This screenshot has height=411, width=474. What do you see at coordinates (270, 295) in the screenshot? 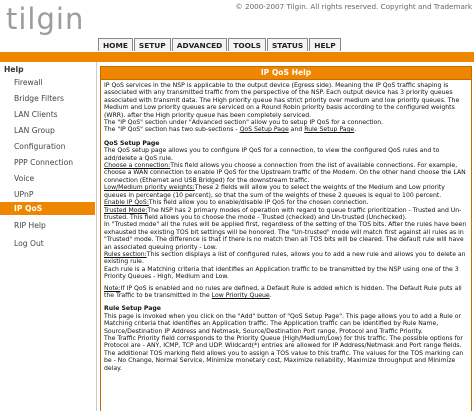
I see `note-period: .` at bounding box center [270, 295].